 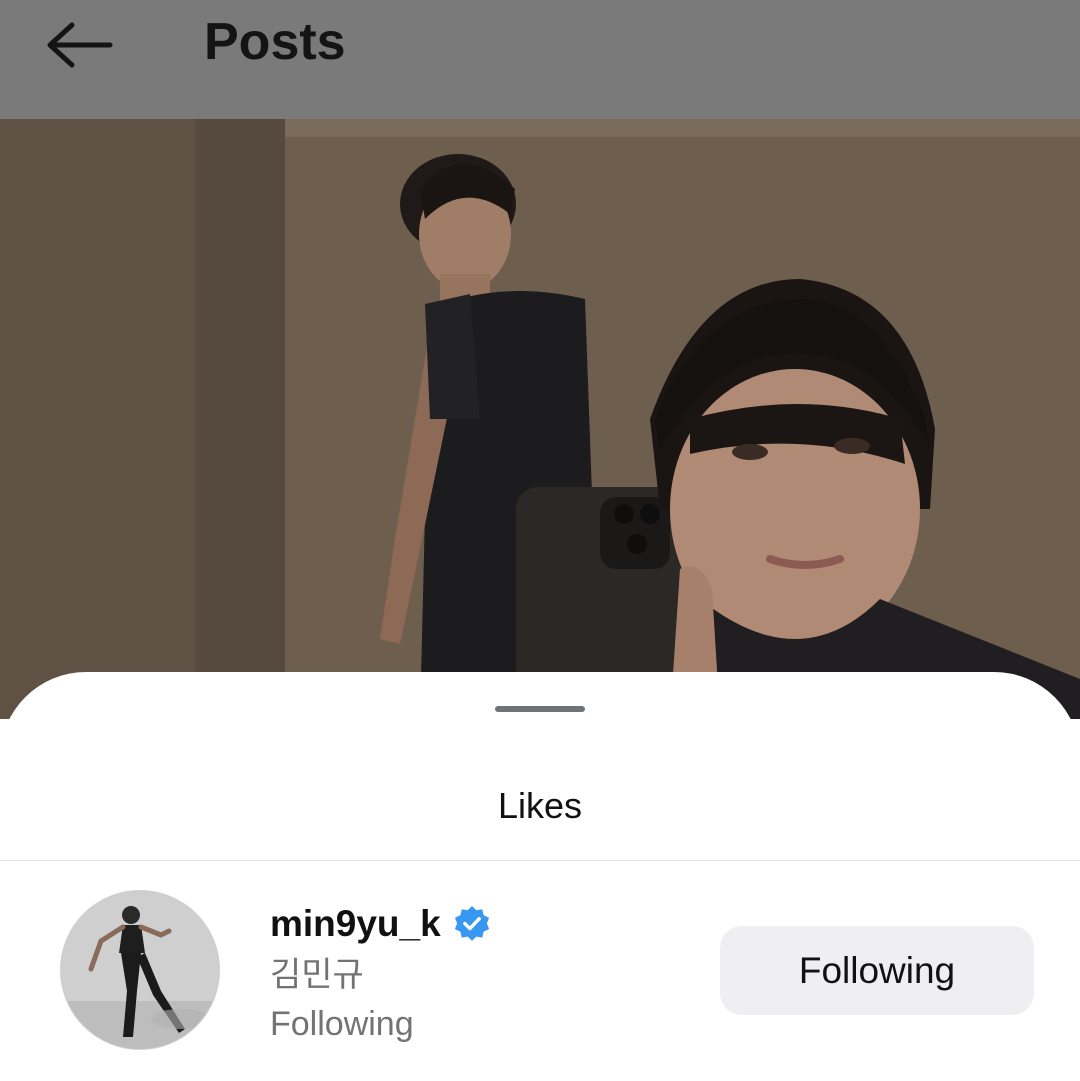 What do you see at coordinates (355, 924) in the screenshot?
I see `username: min9yu_k` at bounding box center [355, 924].